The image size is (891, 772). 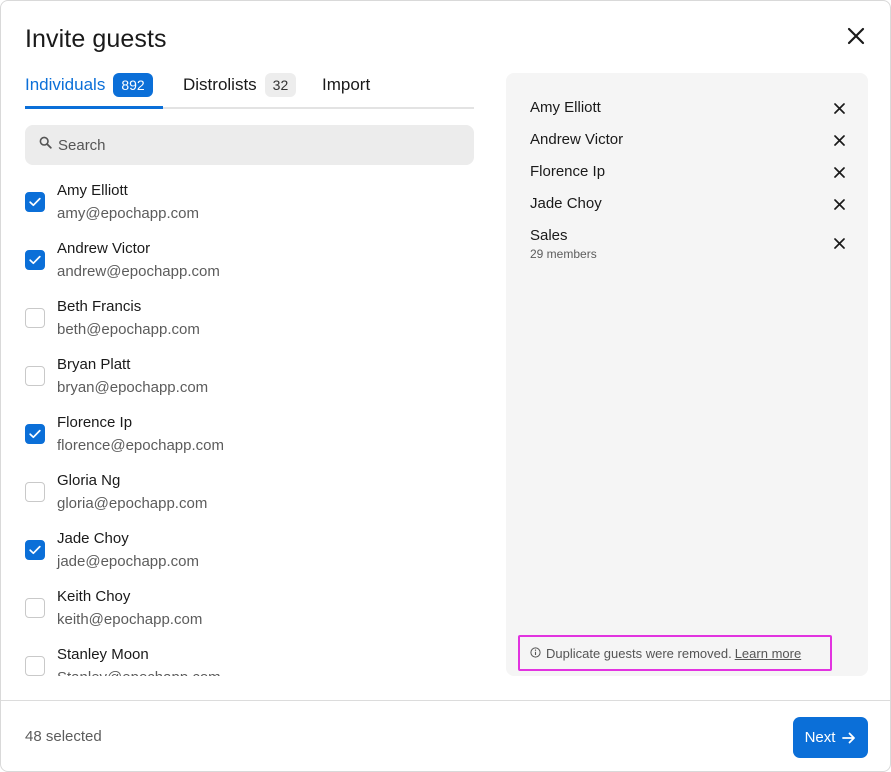 What do you see at coordinates (249, 382) in the screenshot?
I see `list-item: Bryan Platt bryan@epochapp.com` at bounding box center [249, 382].